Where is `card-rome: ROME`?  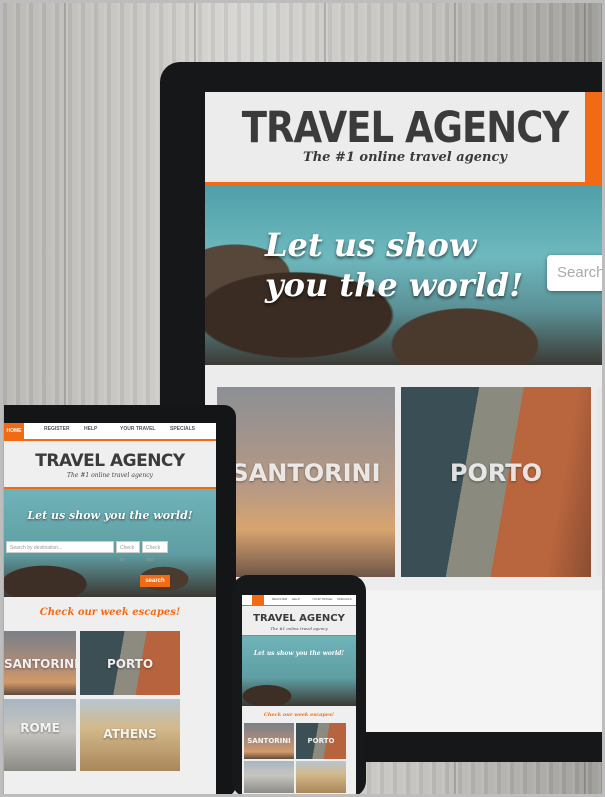 card-rome: ROME is located at coordinates (40, 735).